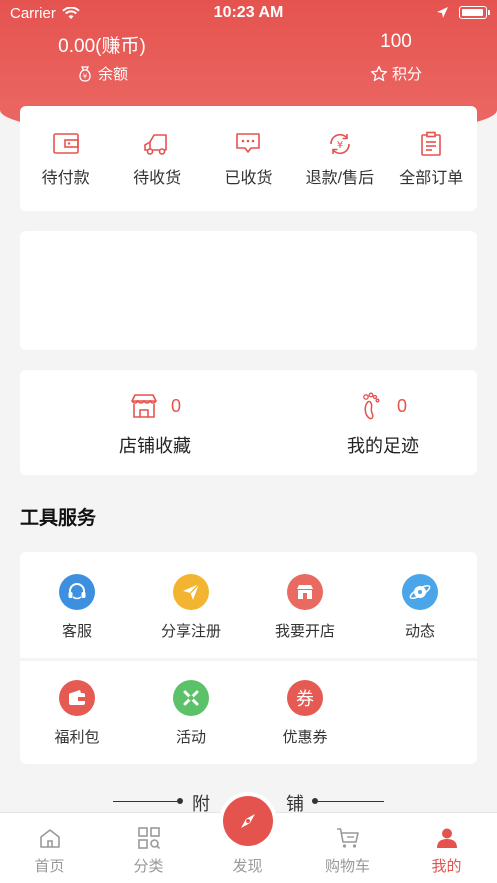  I want to click on planet-icon, so click(420, 592).